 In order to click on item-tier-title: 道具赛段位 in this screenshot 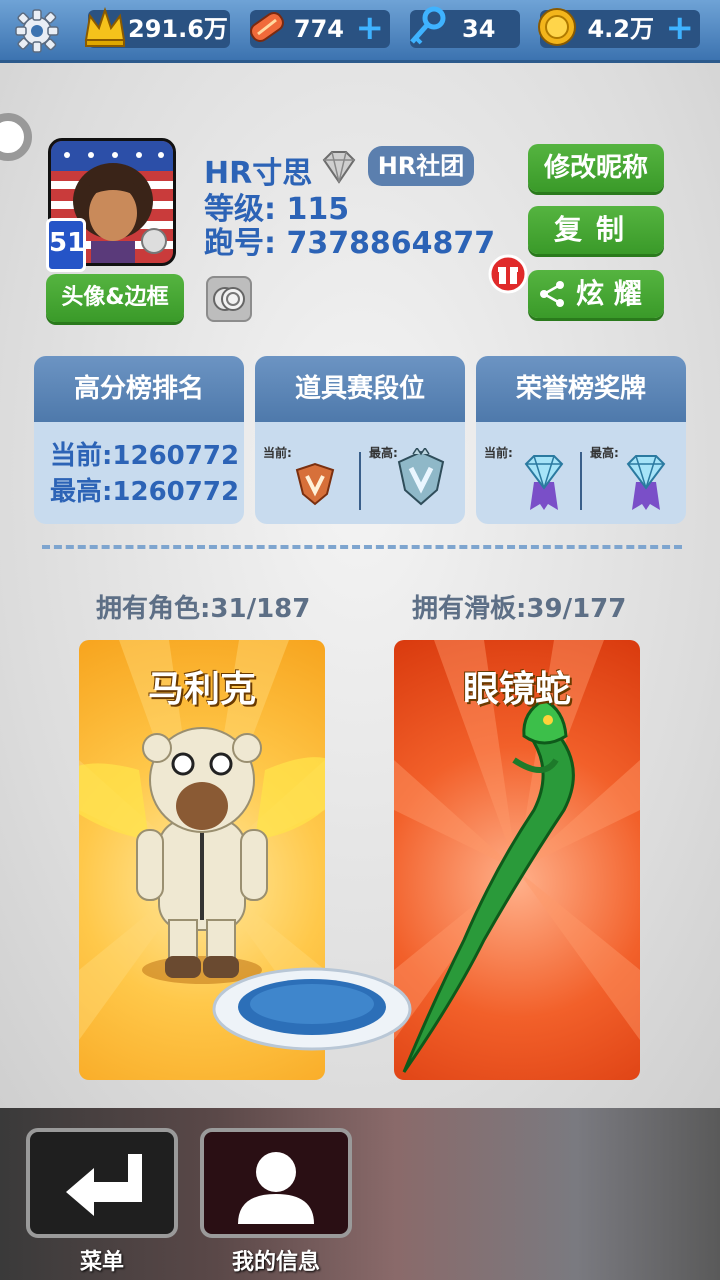, I will do `click(360, 389)`.